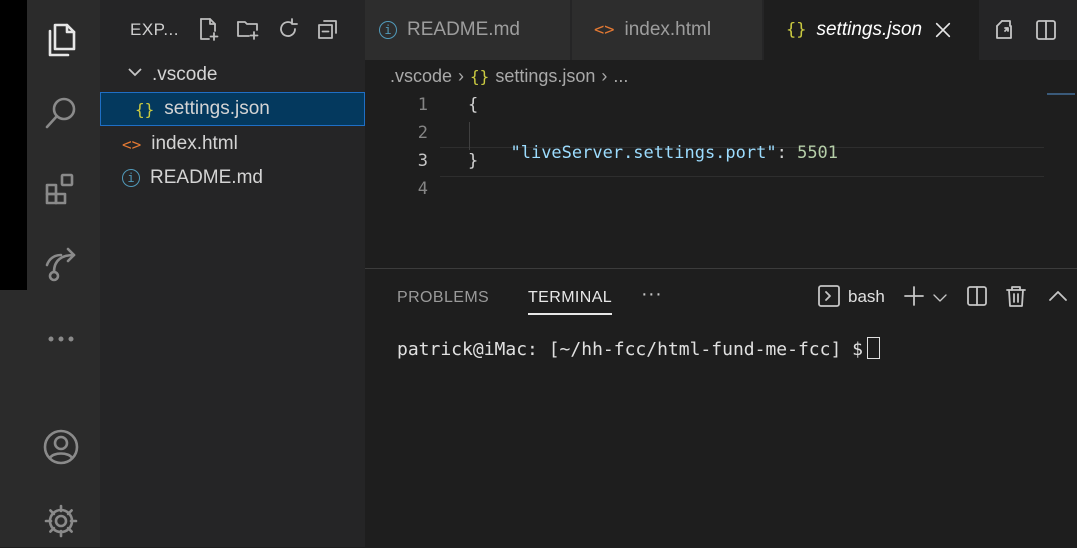 The image size is (1077, 548). I want to click on add-icon, so click(914, 298).